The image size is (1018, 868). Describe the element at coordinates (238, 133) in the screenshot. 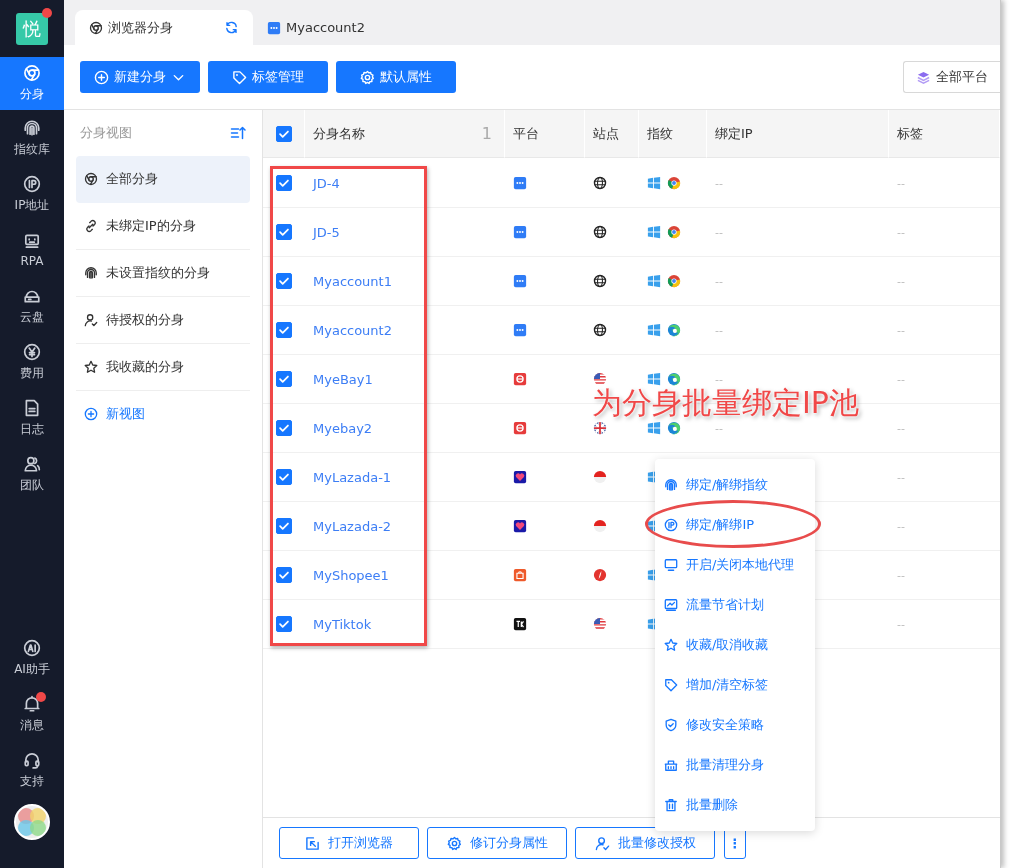

I see `sort-icon` at that location.